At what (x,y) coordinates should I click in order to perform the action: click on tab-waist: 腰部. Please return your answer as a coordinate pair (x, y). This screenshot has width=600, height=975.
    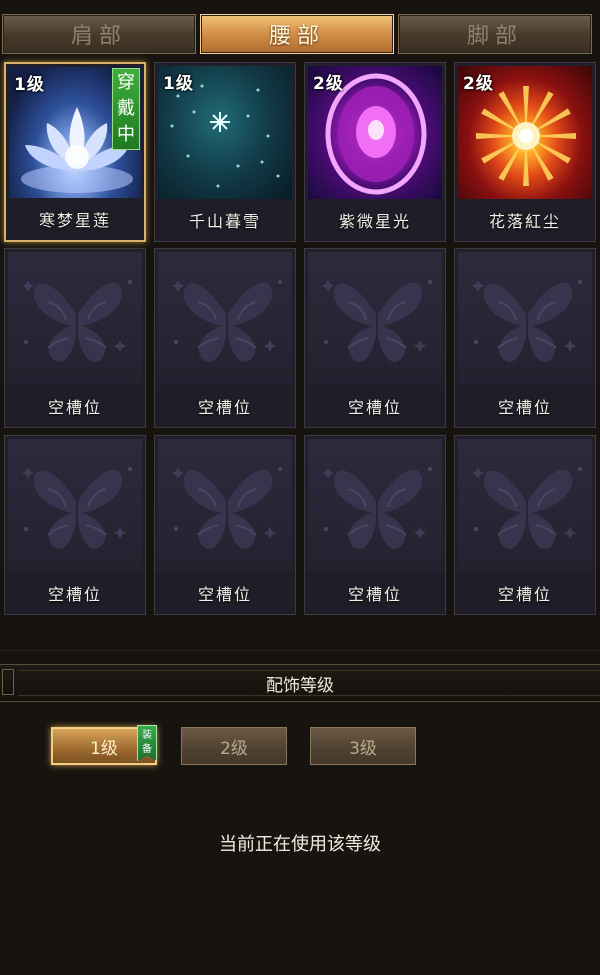
    Looking at the image, I should click on (297, 34).